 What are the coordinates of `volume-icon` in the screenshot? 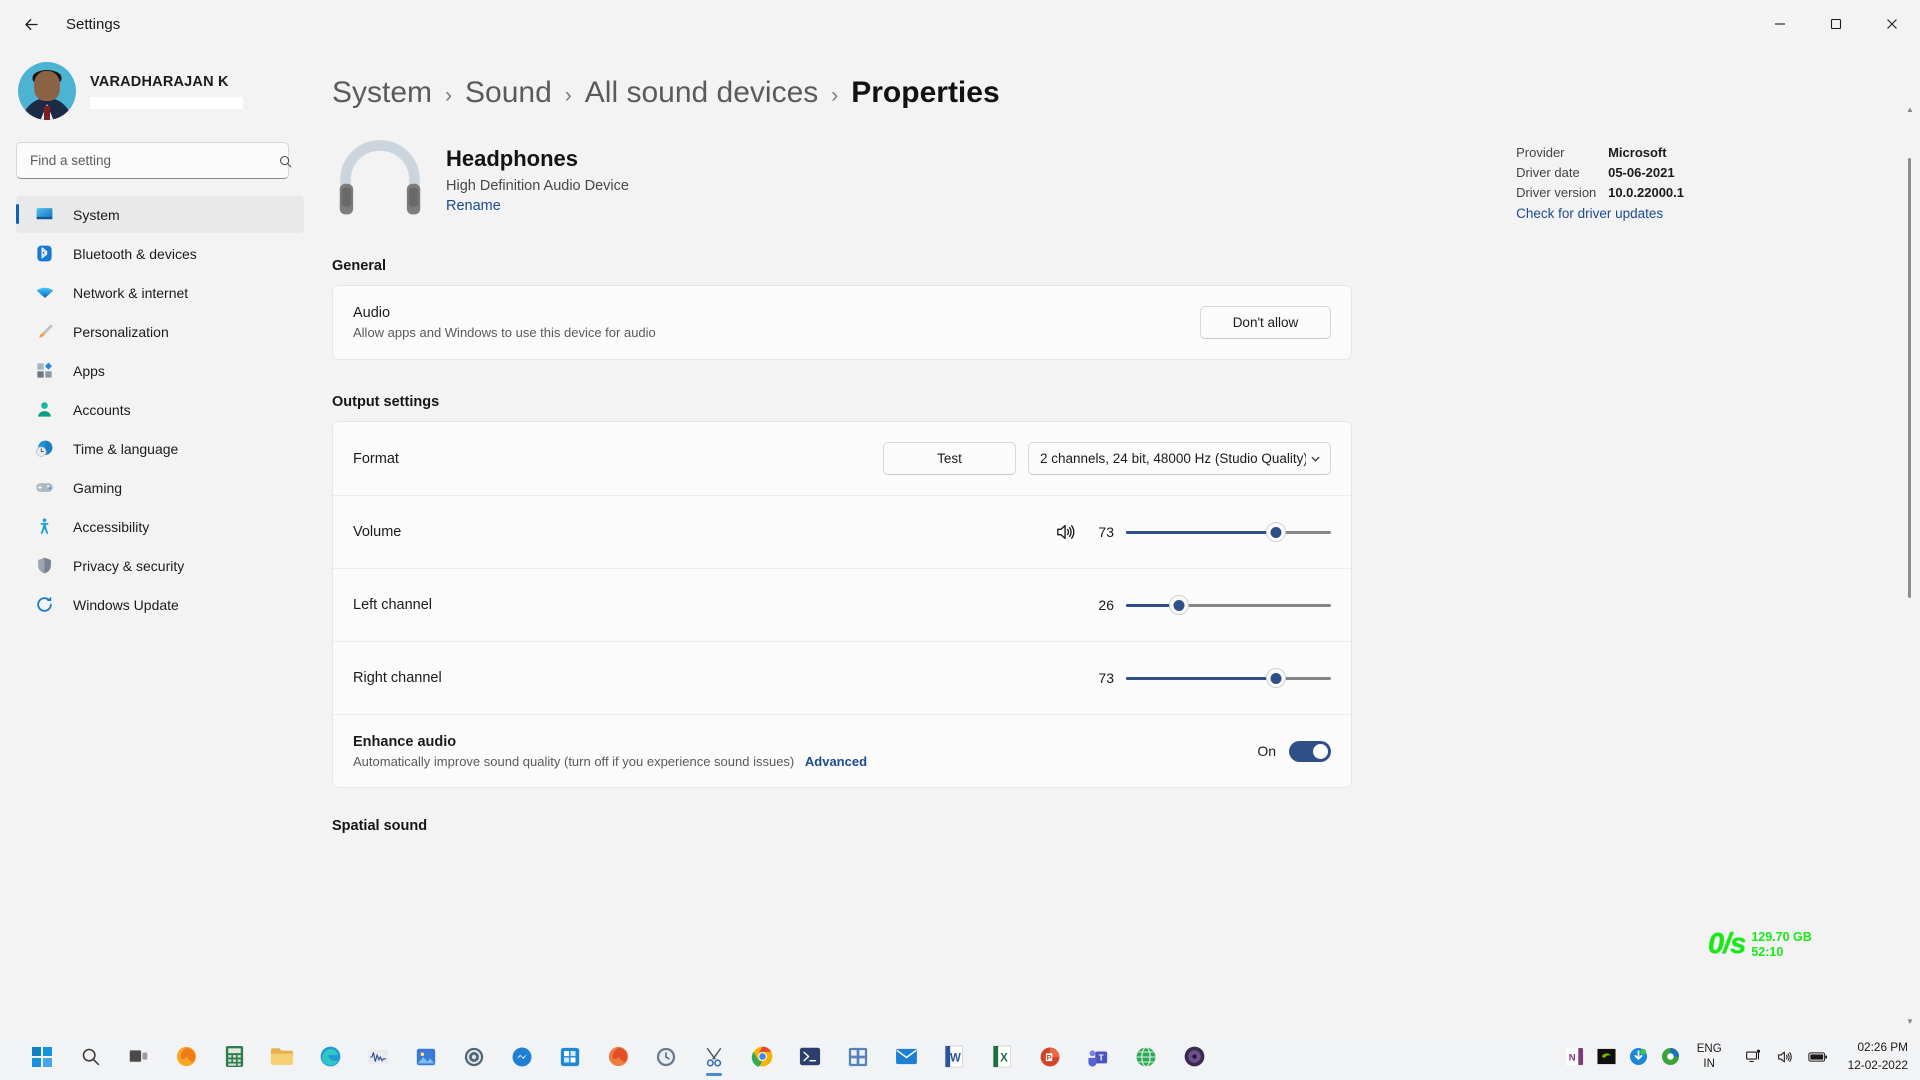 It's located at (1786, 1057).